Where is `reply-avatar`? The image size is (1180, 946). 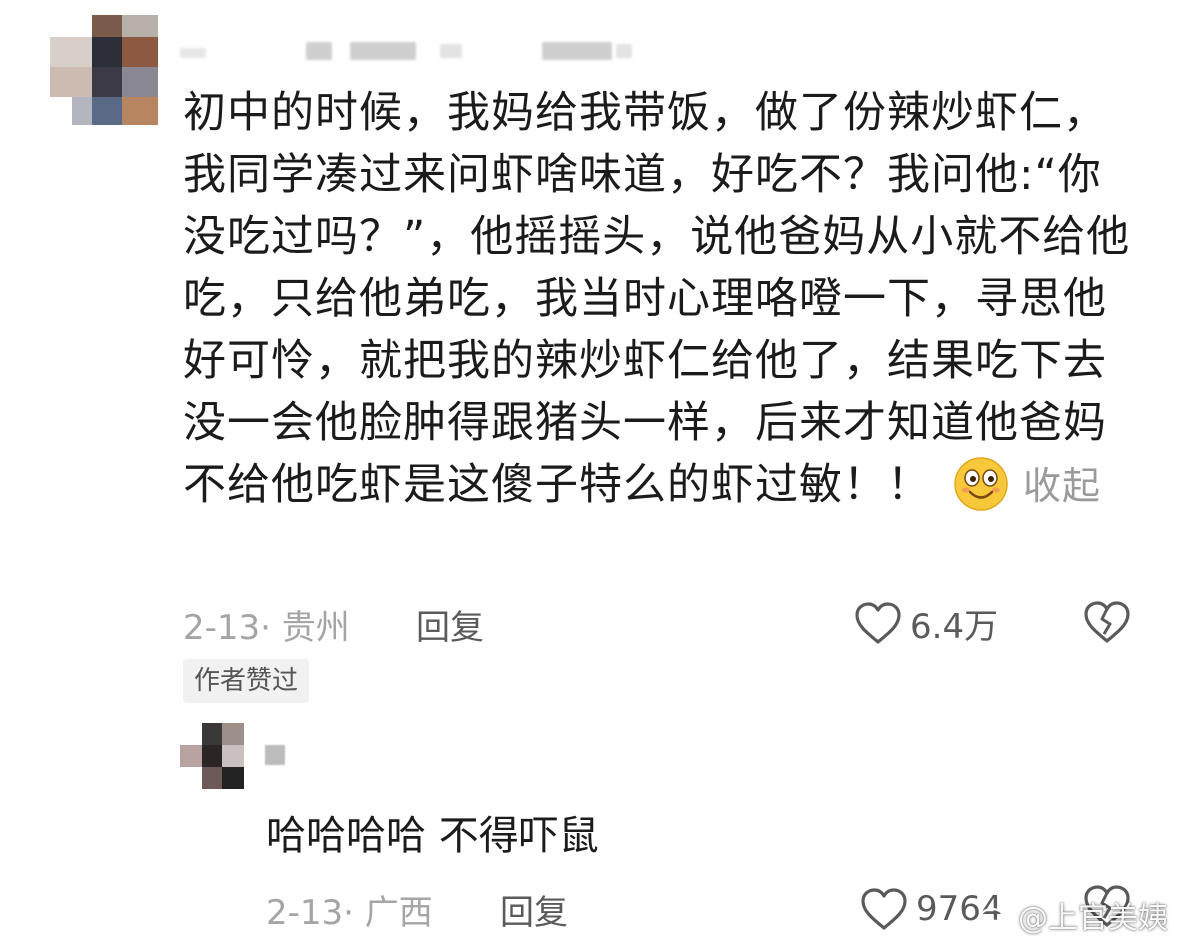 reply-avatar is located at coordinates (212, 756).